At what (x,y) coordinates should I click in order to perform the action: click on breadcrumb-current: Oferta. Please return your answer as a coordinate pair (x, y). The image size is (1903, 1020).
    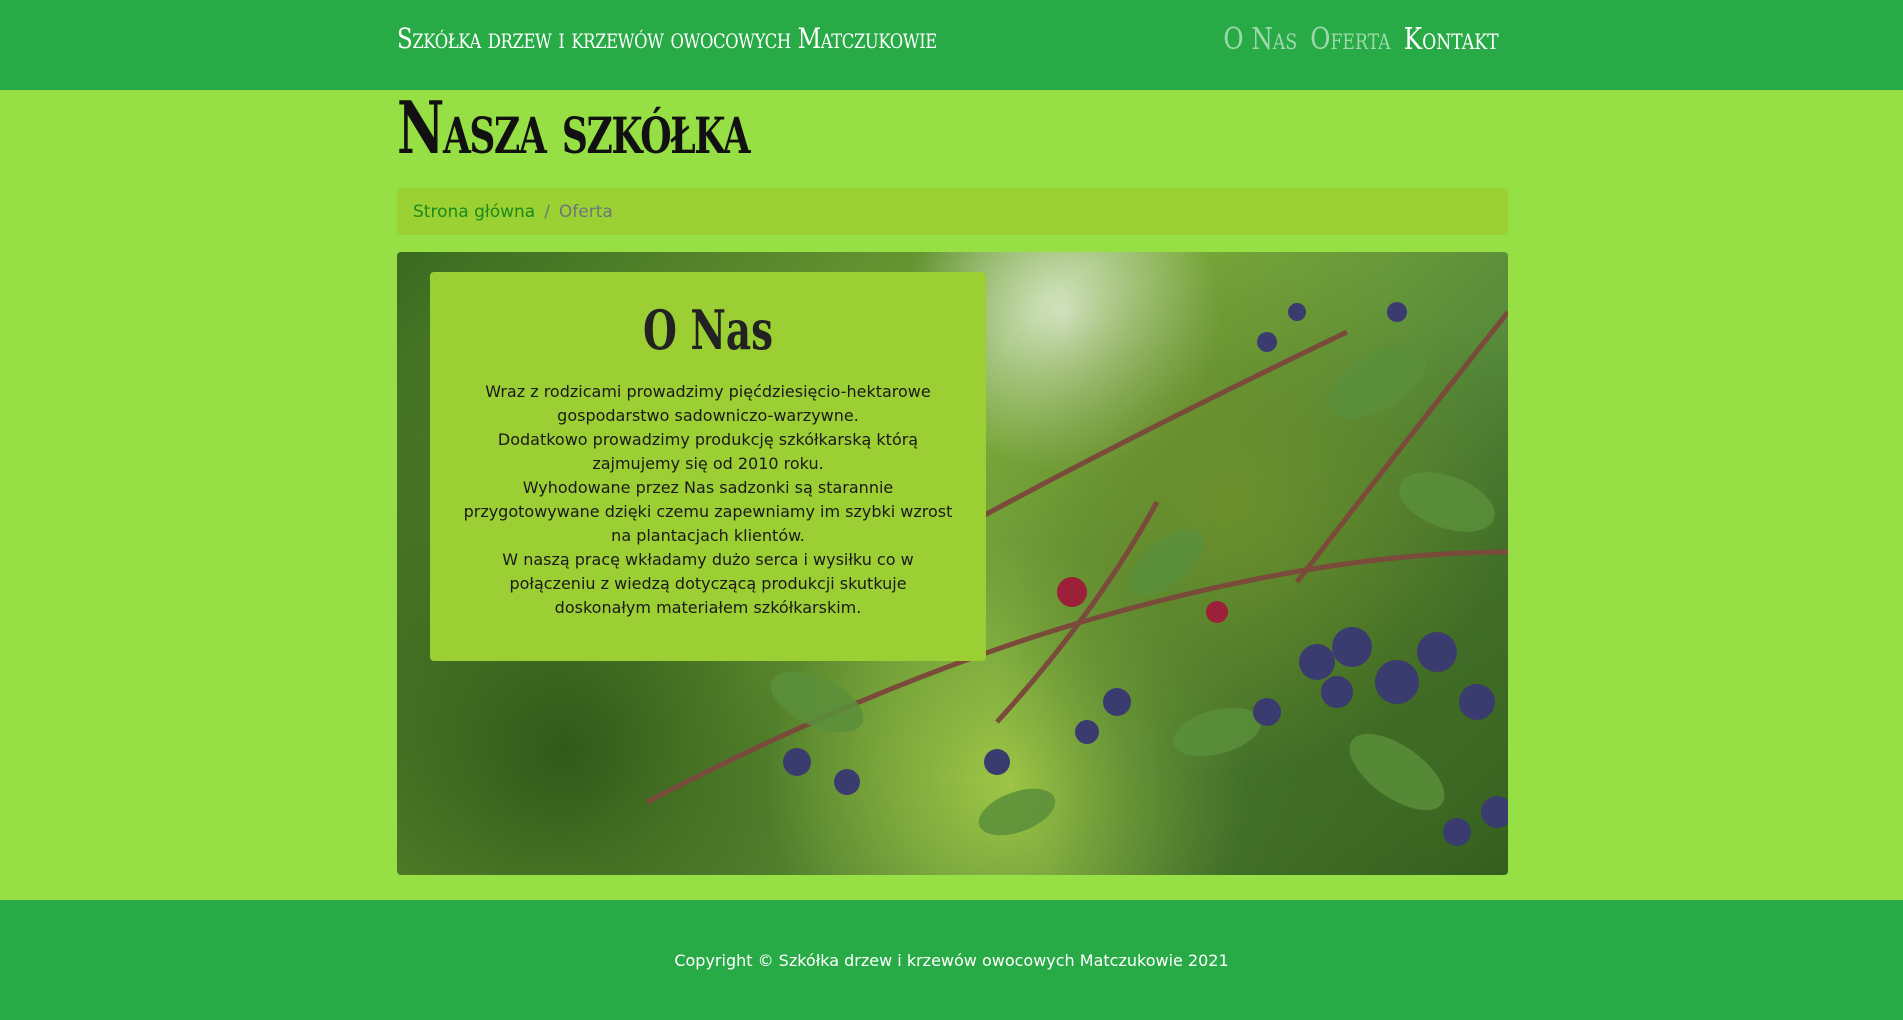
    Looking at the image, I should click on (585, 211).